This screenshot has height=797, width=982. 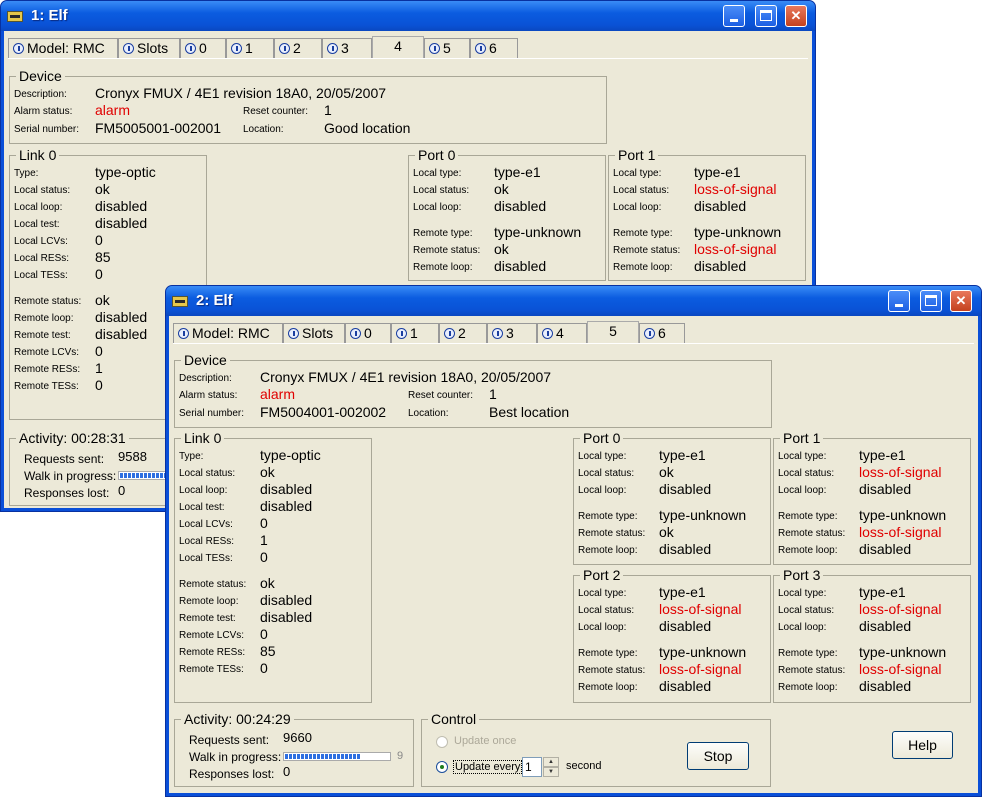 I want to click on requests-sent-label: Requests sent:, so click(x=64, y=459).